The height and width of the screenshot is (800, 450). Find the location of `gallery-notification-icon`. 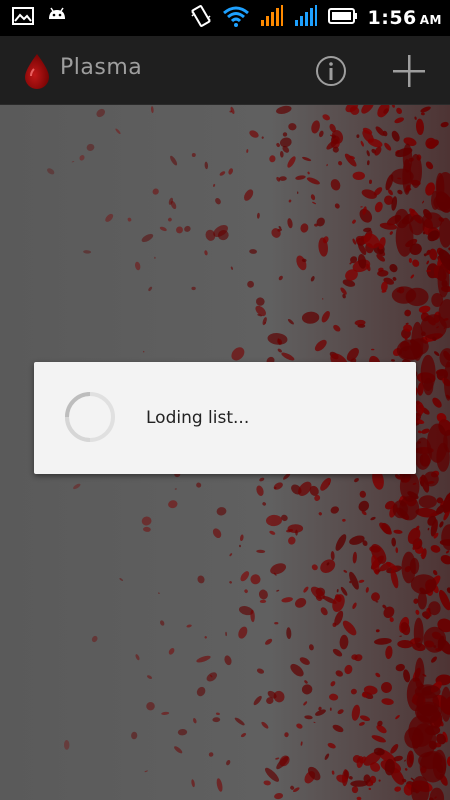

gallery-notification-icon is located at coordinates (23, 18).